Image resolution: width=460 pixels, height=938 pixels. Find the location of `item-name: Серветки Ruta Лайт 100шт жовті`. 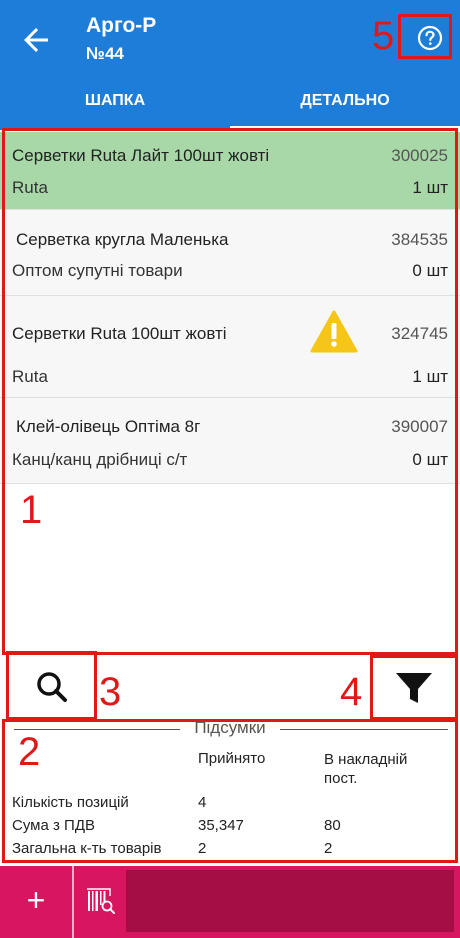

item-name: Серветки Ruta Лайт 100шт жовті is located at coordinates (141, 155).